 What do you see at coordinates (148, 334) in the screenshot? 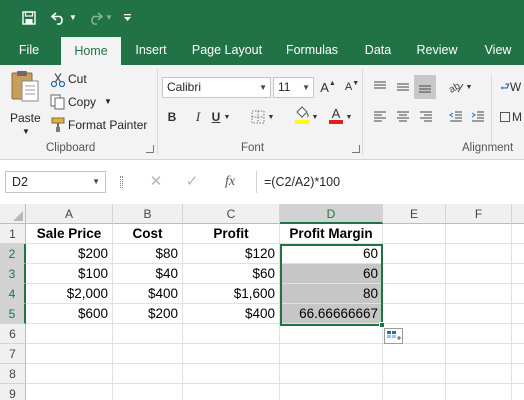
I see `cell-b6` at bounding box center [148, 334].